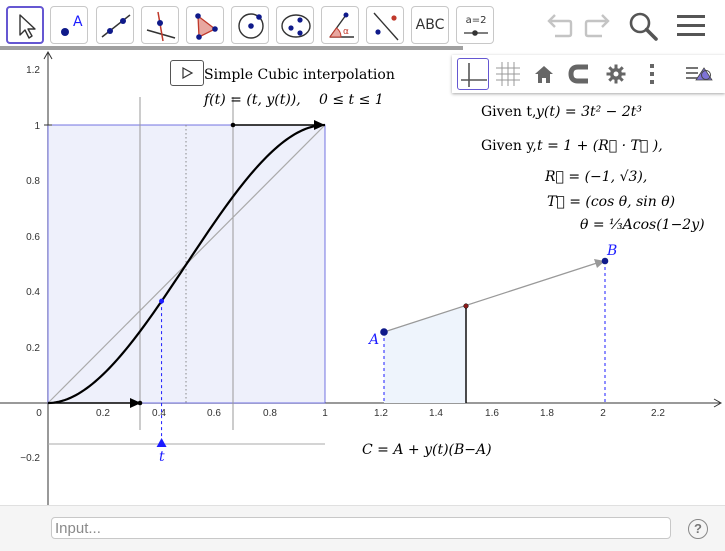  I want to click on t-slider-label: t, so click(162, 457).